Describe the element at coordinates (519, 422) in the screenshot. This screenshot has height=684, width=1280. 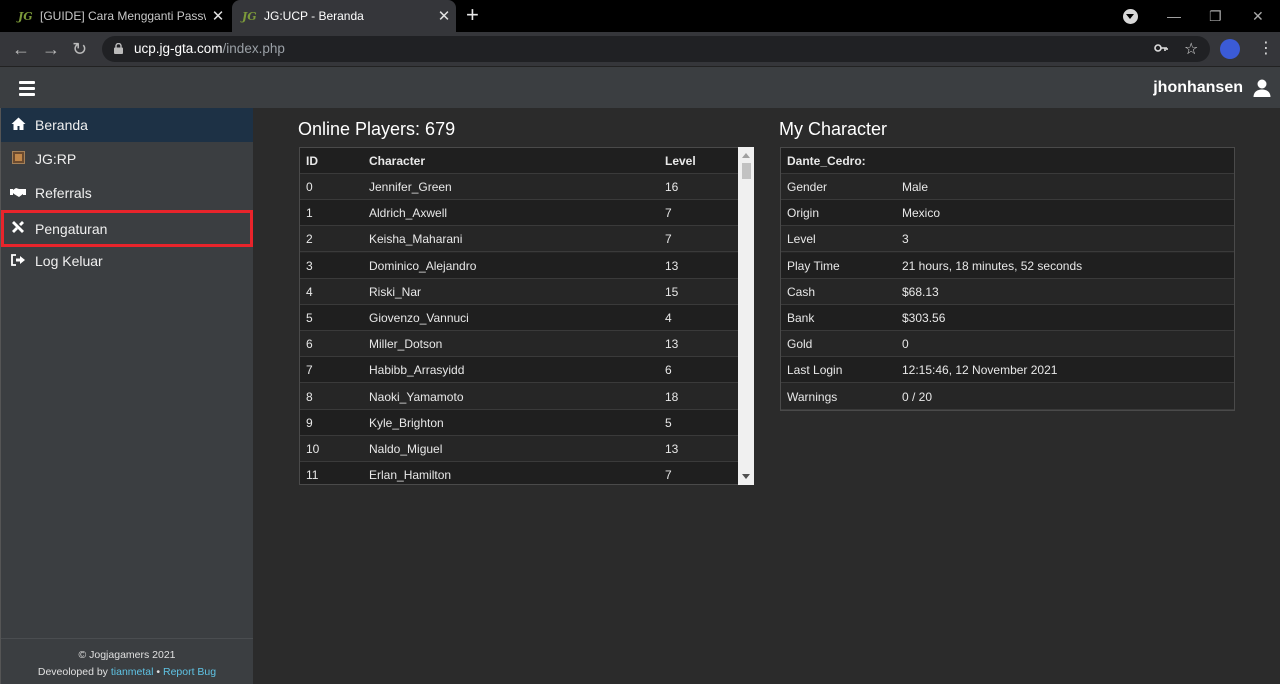
I see `table-row: 9 Kyle_Brighton 5` at that location.